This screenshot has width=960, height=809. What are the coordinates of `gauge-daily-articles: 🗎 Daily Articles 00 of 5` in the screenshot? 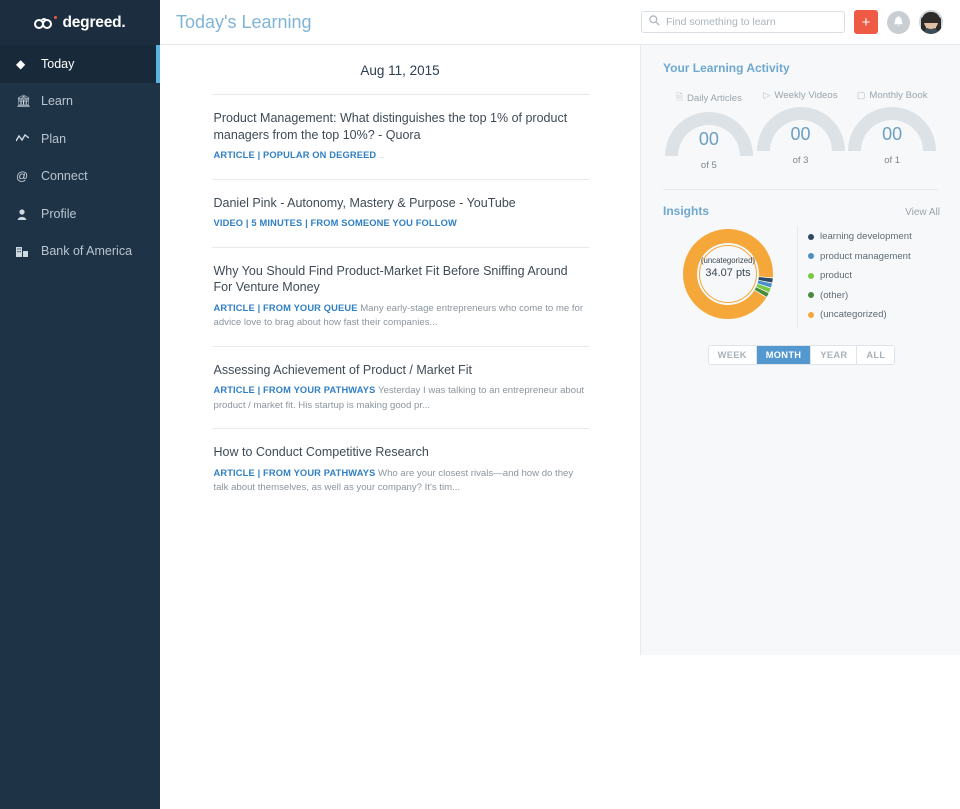 It's located at (709, 130).